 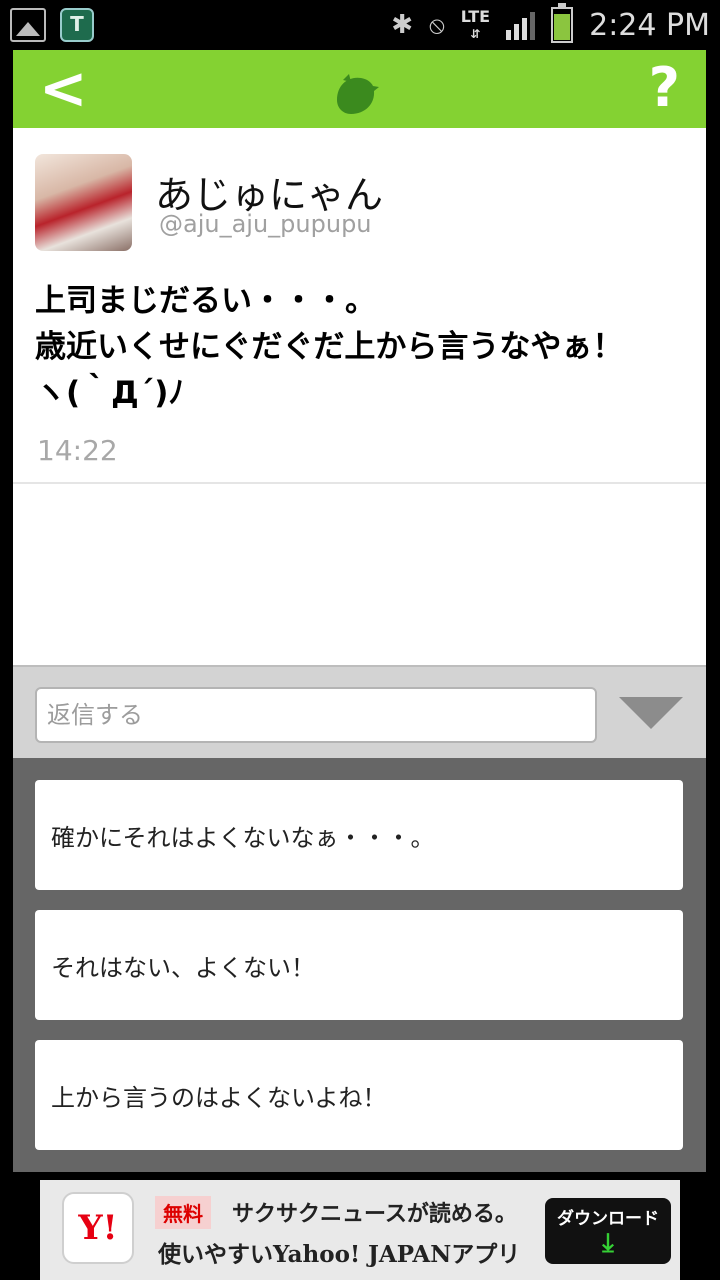 I want to click on reply-bar, so click(x=359, y=711).